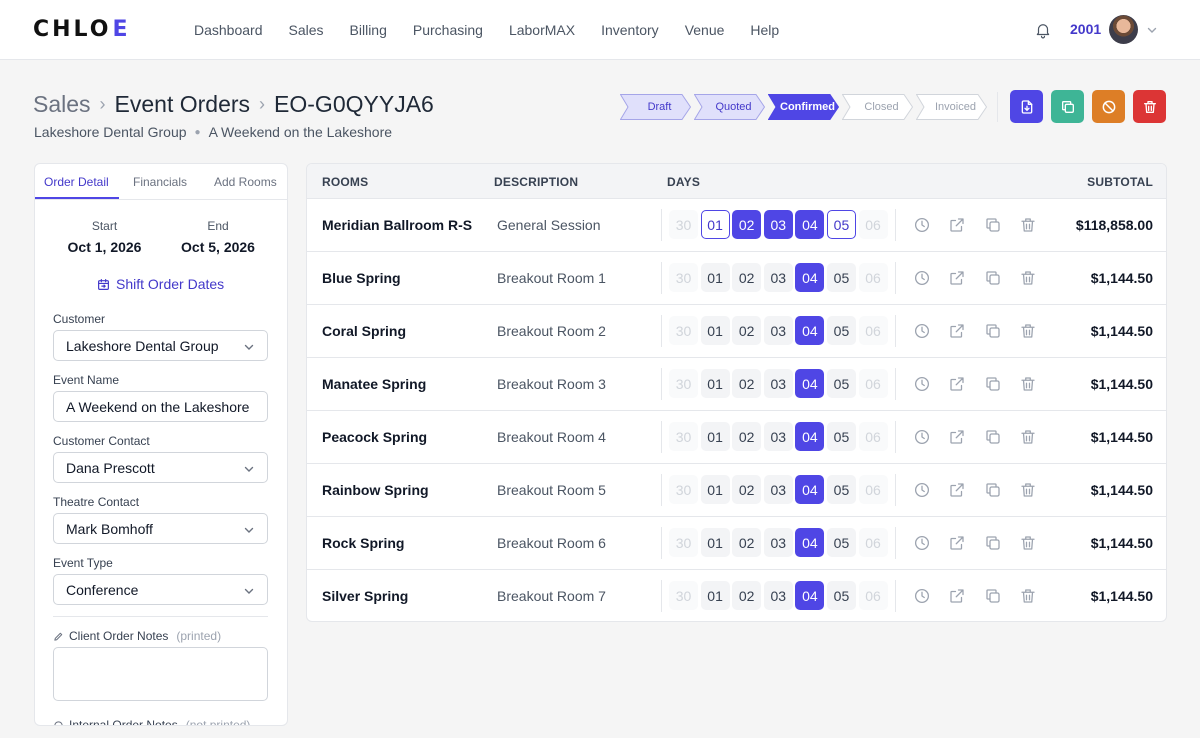 The height and width of the screenshot is (738, 1200). Describe the element at coordinates (803, 107) in the screenshot. I see `status-step-confirmed: Confirmed` at that location.